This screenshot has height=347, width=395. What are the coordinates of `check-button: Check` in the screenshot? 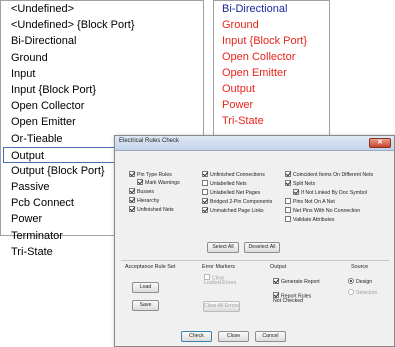 It's located at (196, 336).